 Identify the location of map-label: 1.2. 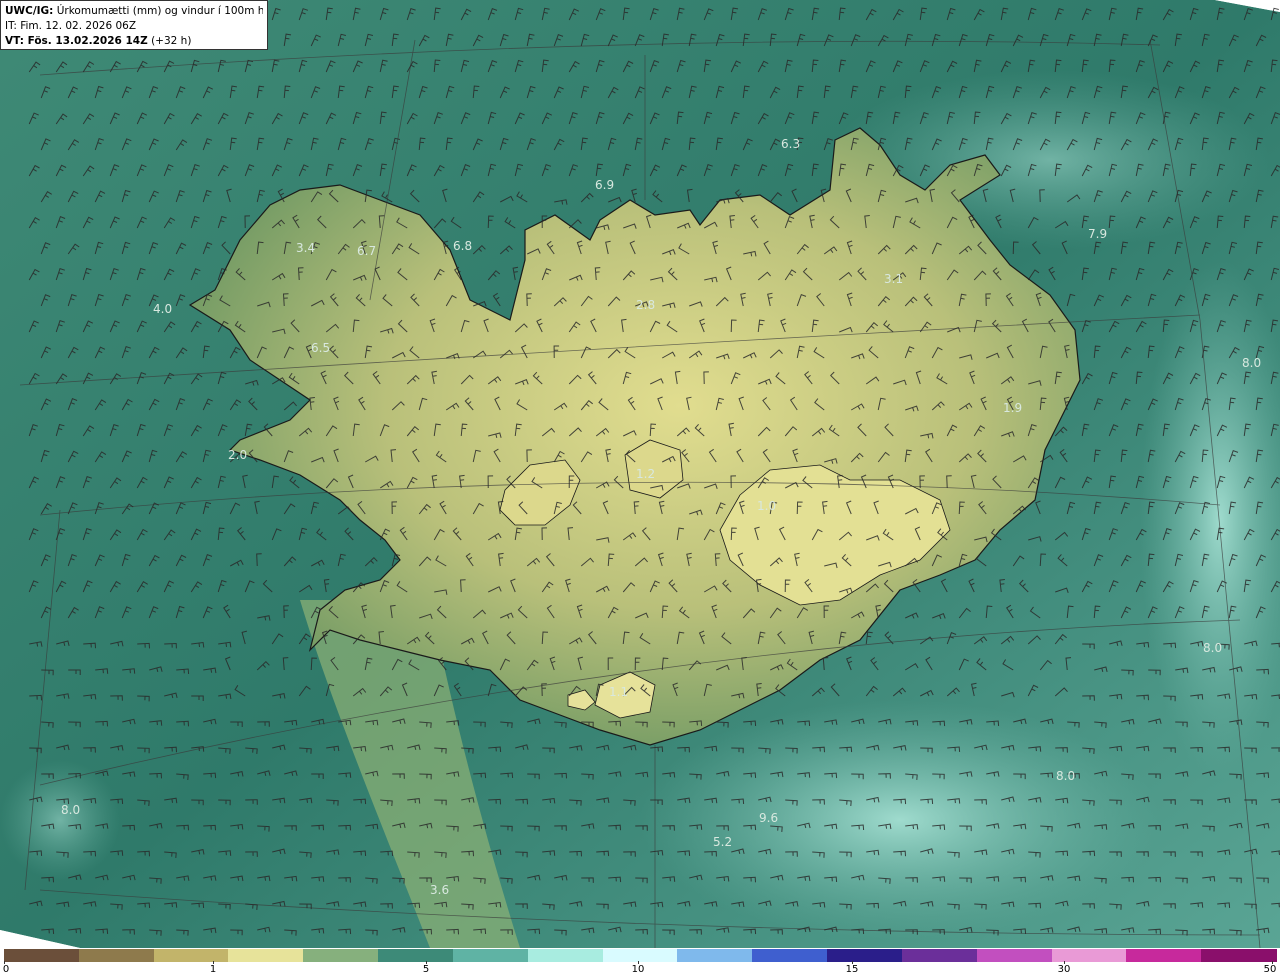
(645, 474).